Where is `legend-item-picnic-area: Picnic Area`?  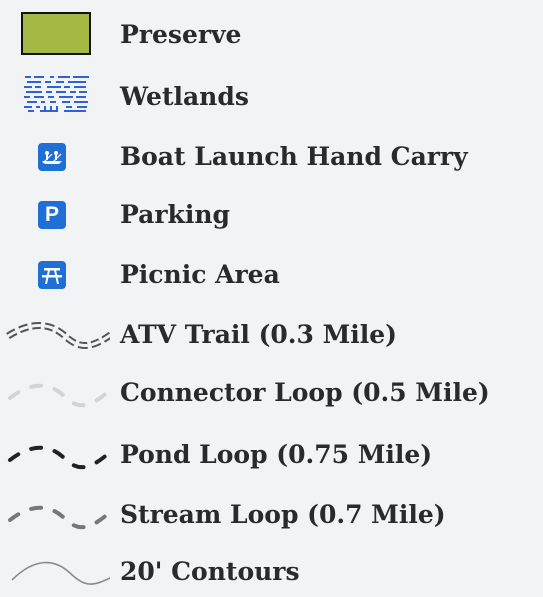
legend-item-picnic-area: Picnic Area is located at coordinates (271, 275).